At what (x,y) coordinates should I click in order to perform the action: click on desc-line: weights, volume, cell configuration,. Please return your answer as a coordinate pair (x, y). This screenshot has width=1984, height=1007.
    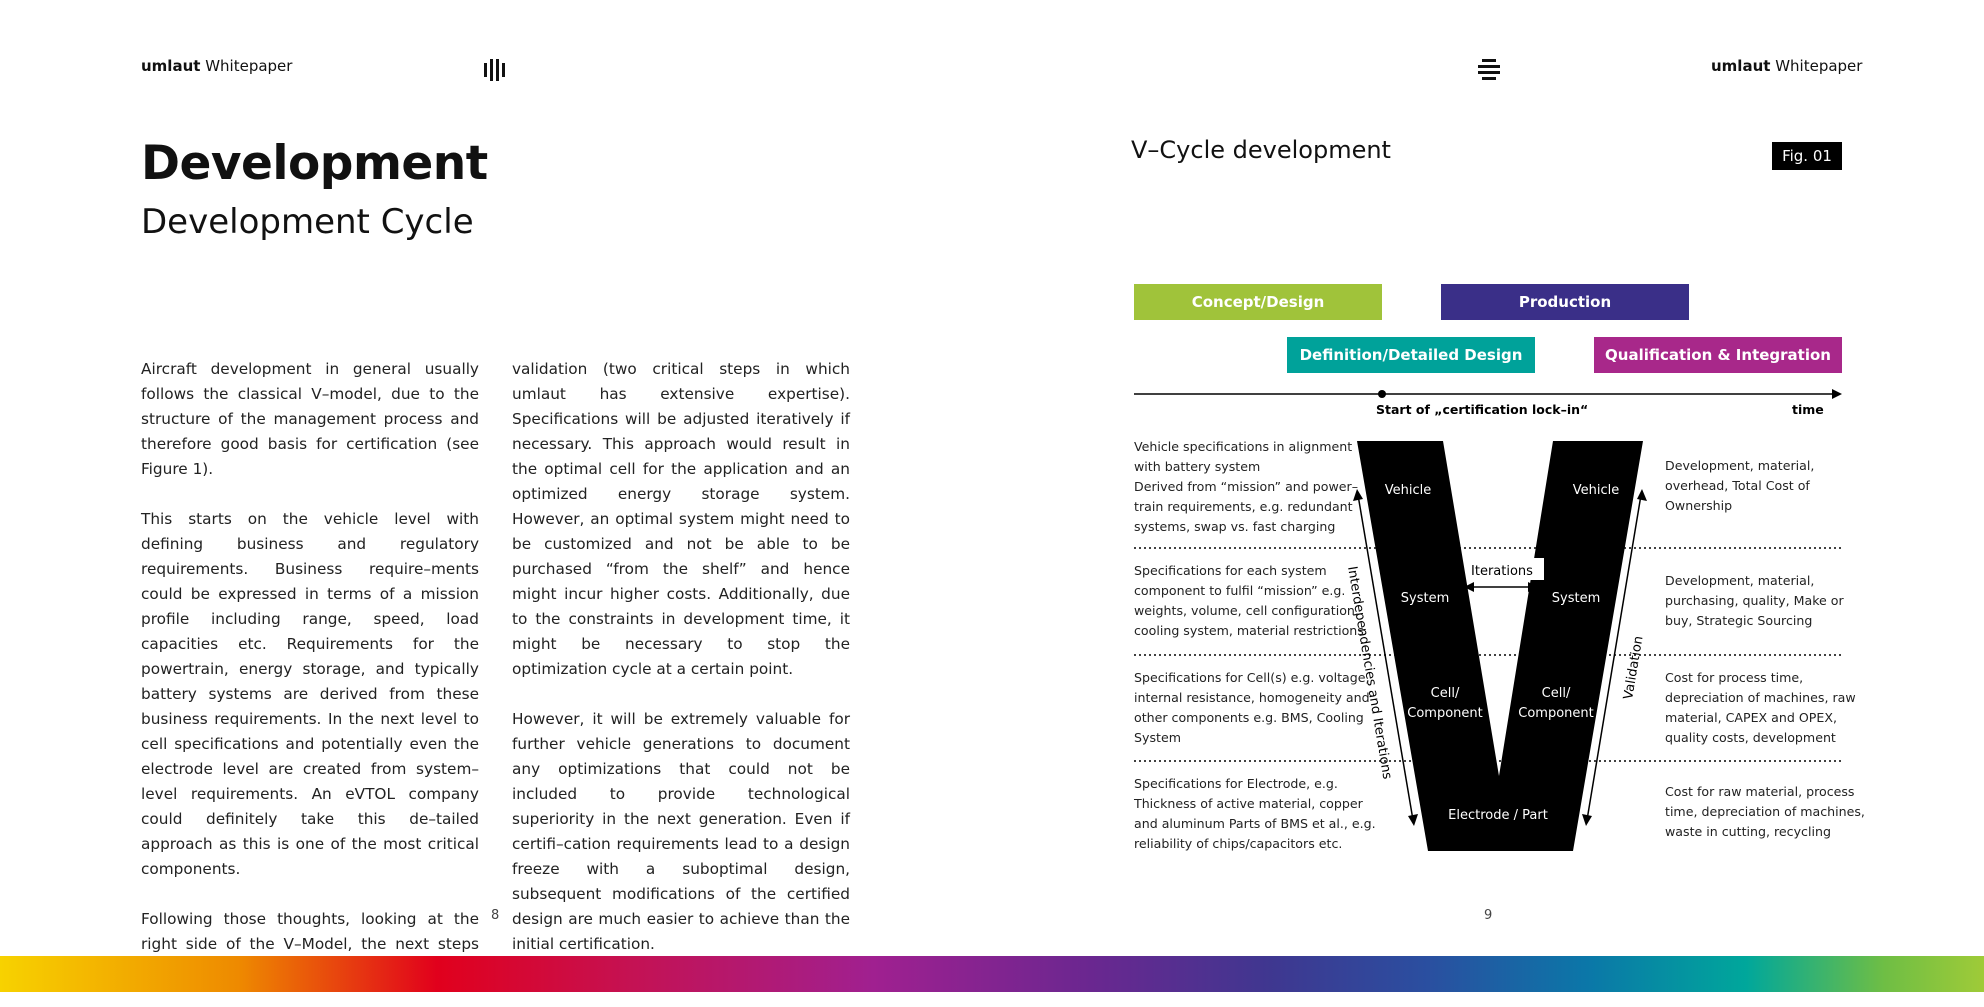
    Looking at the image, I should click on (1246, 610).